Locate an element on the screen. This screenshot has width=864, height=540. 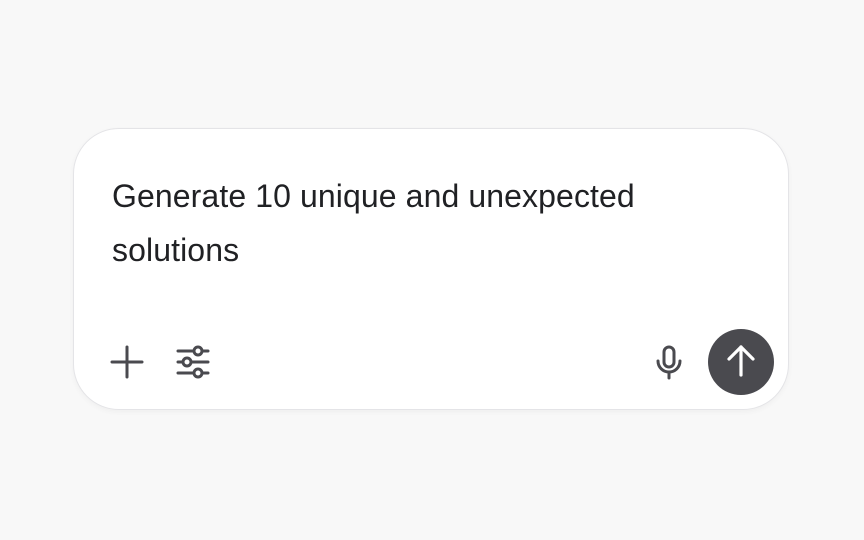
sliders-icon is located at coordinates (193, 362).